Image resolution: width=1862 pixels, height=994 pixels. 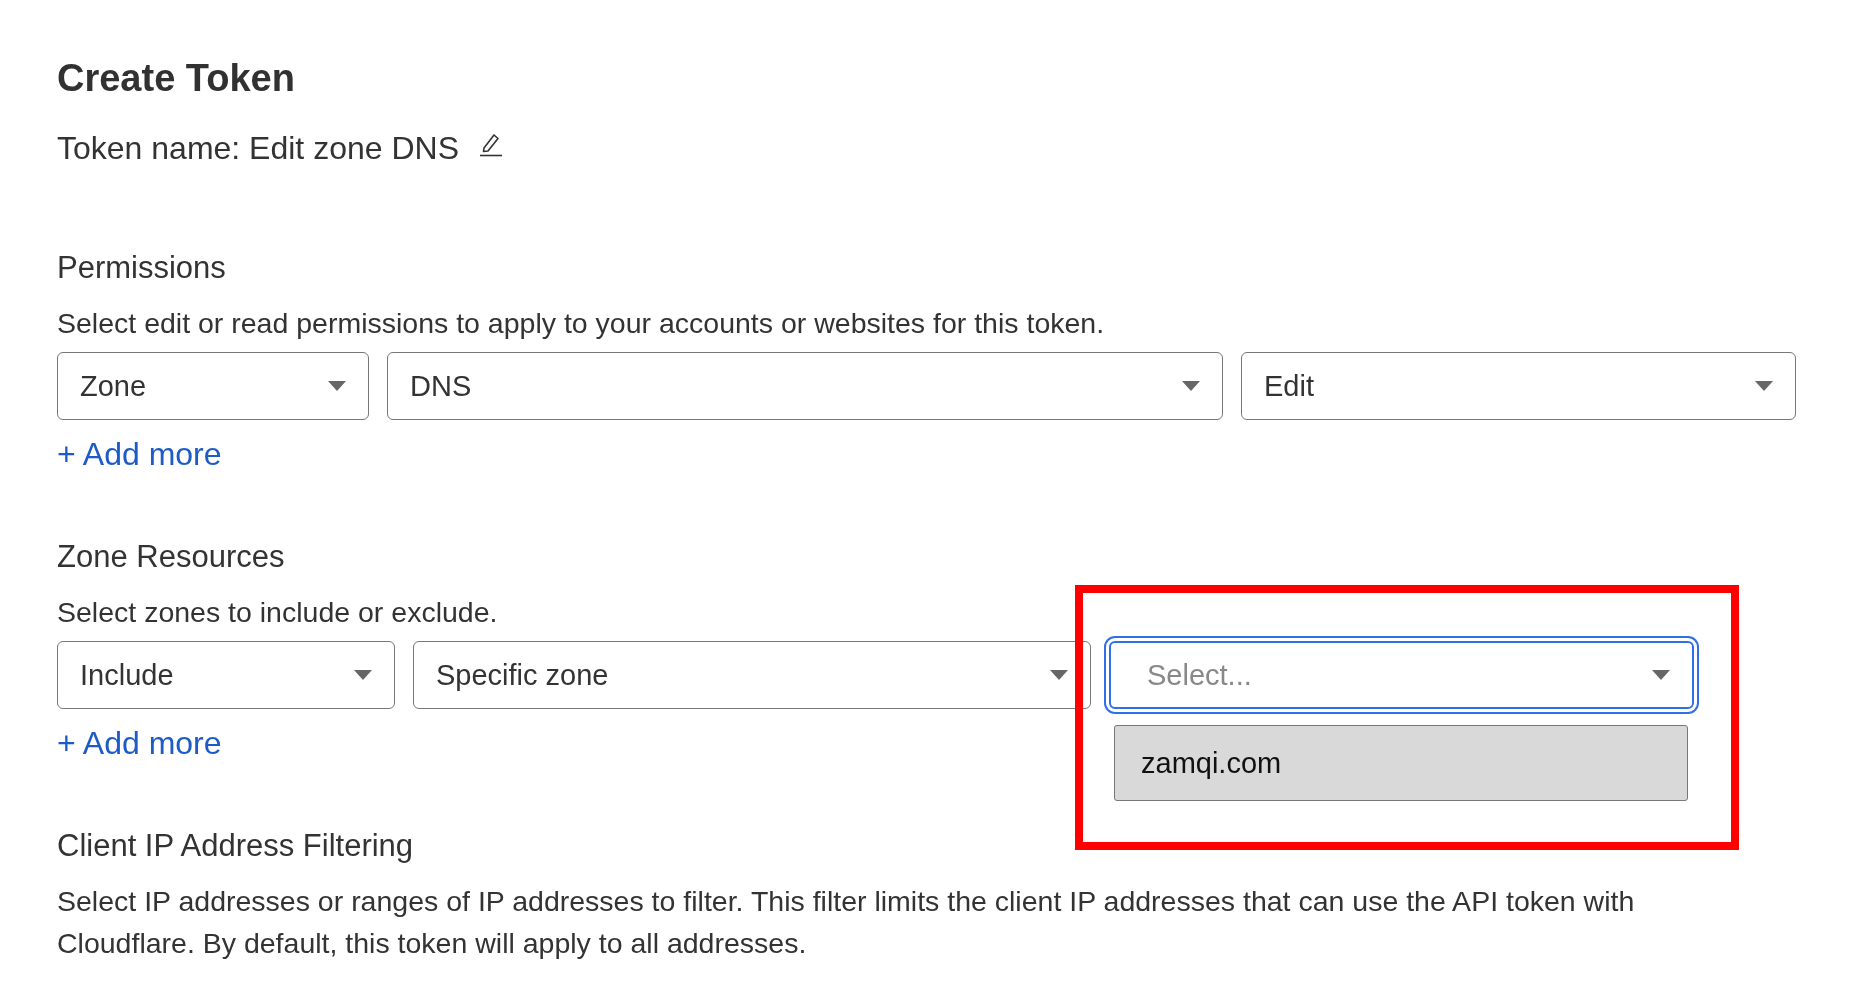 What do you see at coordinates (1518, 386) in the screenshot?
I see `dropdown-field: Edit` at bounding box center [1518, 386].